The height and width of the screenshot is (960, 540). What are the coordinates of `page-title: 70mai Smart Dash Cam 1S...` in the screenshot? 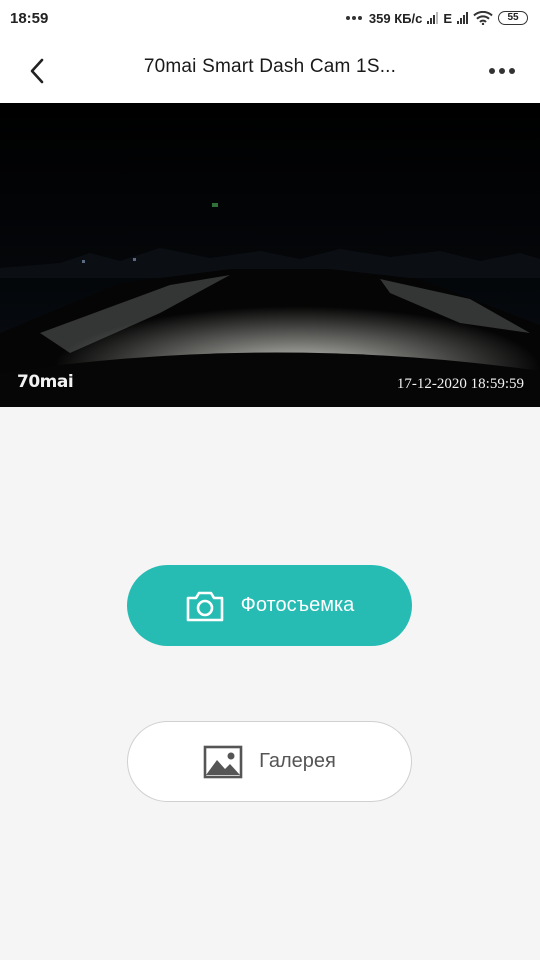 It's located at (270, 66).